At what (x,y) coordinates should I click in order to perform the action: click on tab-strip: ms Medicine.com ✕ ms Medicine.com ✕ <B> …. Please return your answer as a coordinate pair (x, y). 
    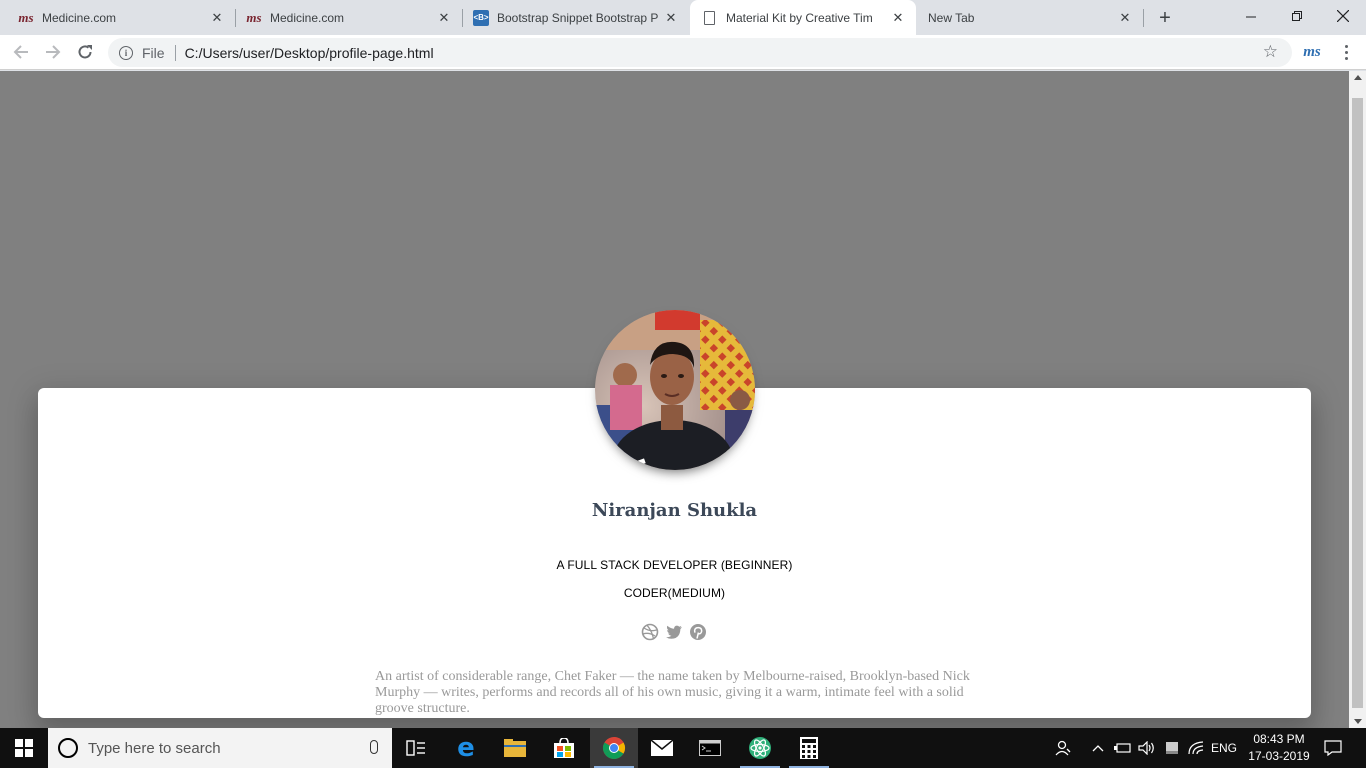
    Looking at the image, I should click on (683, 17).